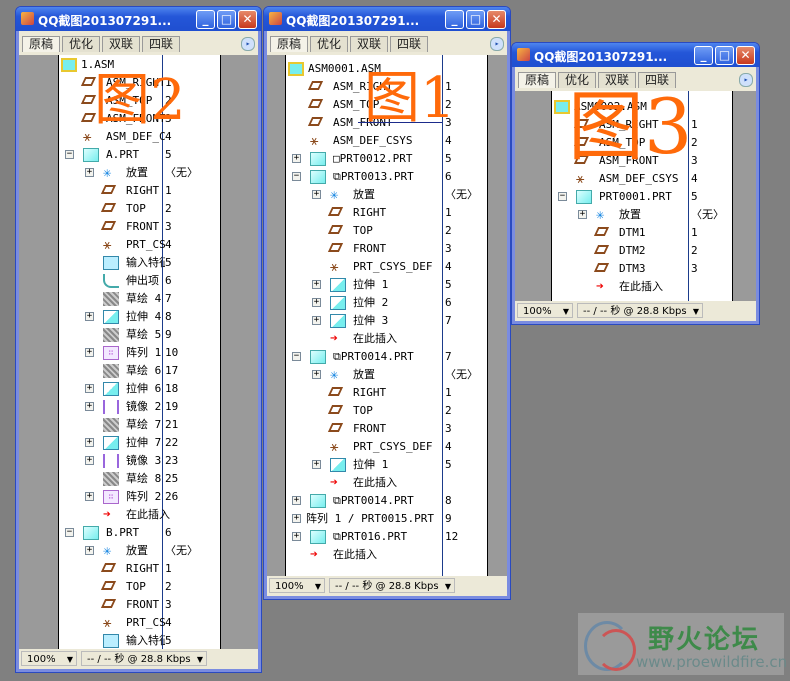 The width and height of the screenshot is (790, 681). What do you see at coordinates (139, 281) in the screenshot?
I see `tree-item: 伸出项 6` at bounding box center [139, 281].